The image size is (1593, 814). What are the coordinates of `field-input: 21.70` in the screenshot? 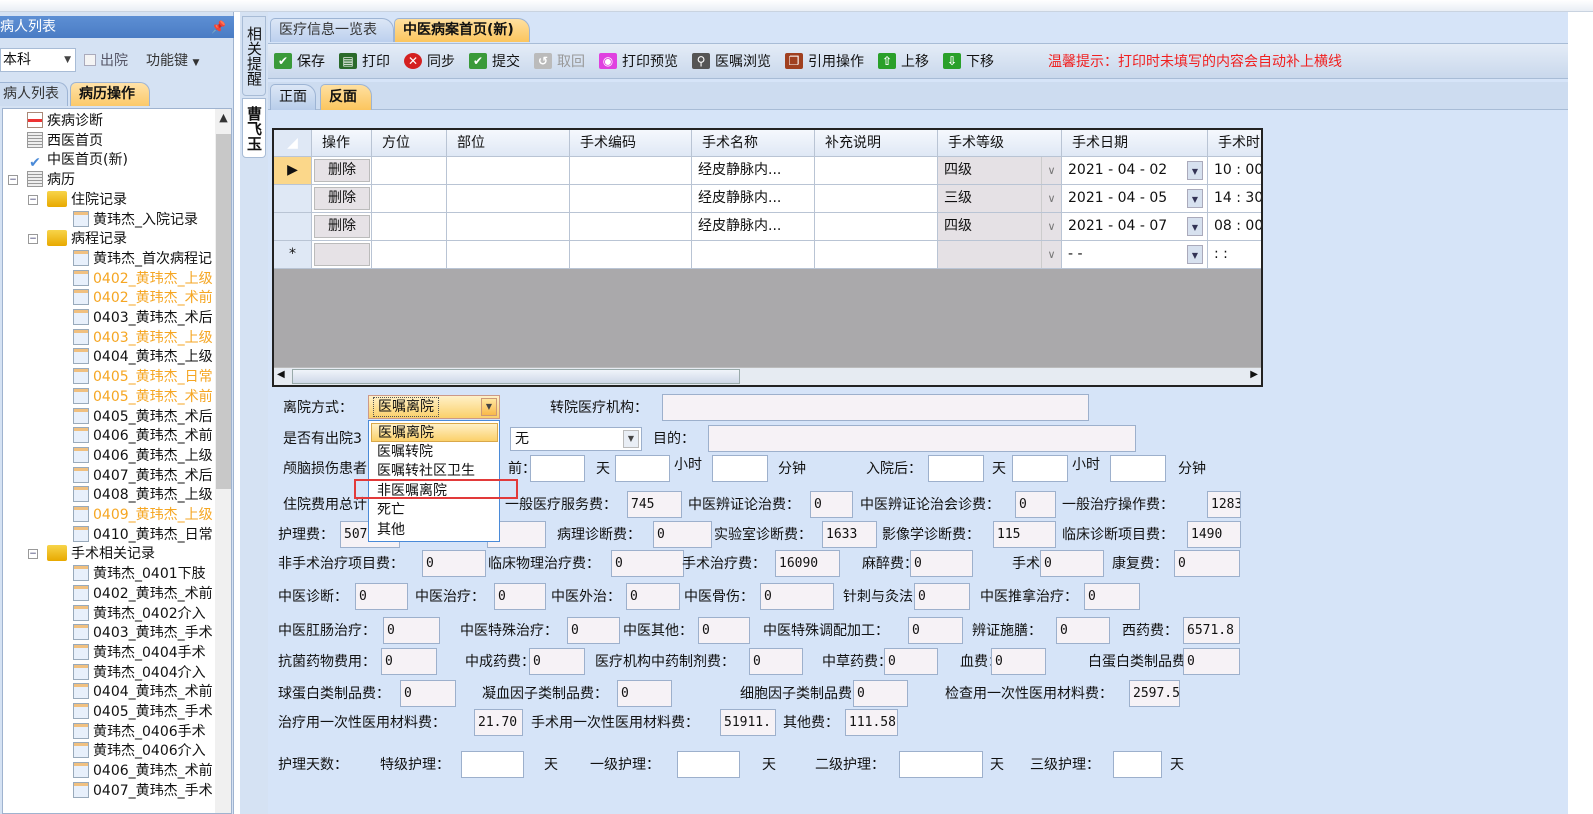 It's located at (498, 722).